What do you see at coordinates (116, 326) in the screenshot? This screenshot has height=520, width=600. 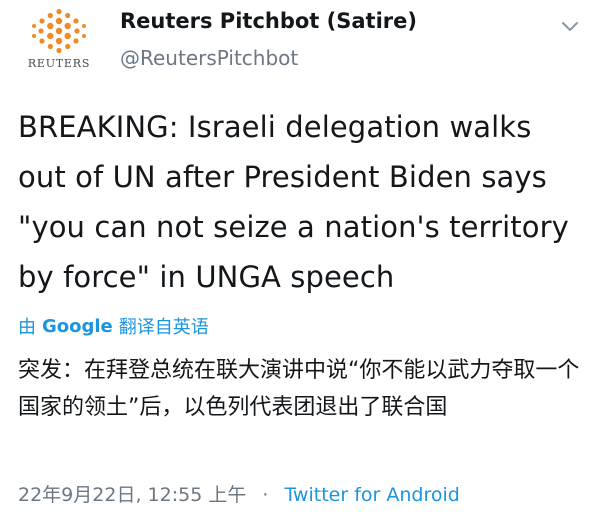 I see `translate-link: 由 Google 翻译自英语` at bounding box center [116, 326].